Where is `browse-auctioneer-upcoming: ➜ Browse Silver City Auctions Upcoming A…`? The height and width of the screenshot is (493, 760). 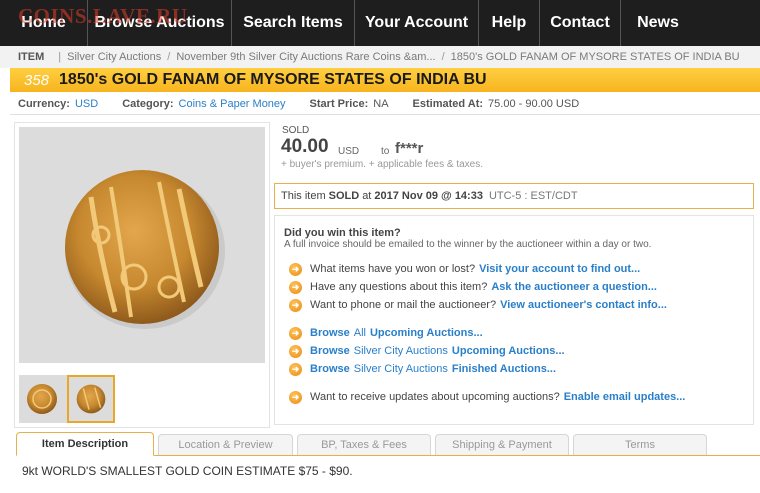 browse-auctioneer-upcoming: ➜ Browse Silver City Auctions Upcoming A… is located at coordinates (427, 351).